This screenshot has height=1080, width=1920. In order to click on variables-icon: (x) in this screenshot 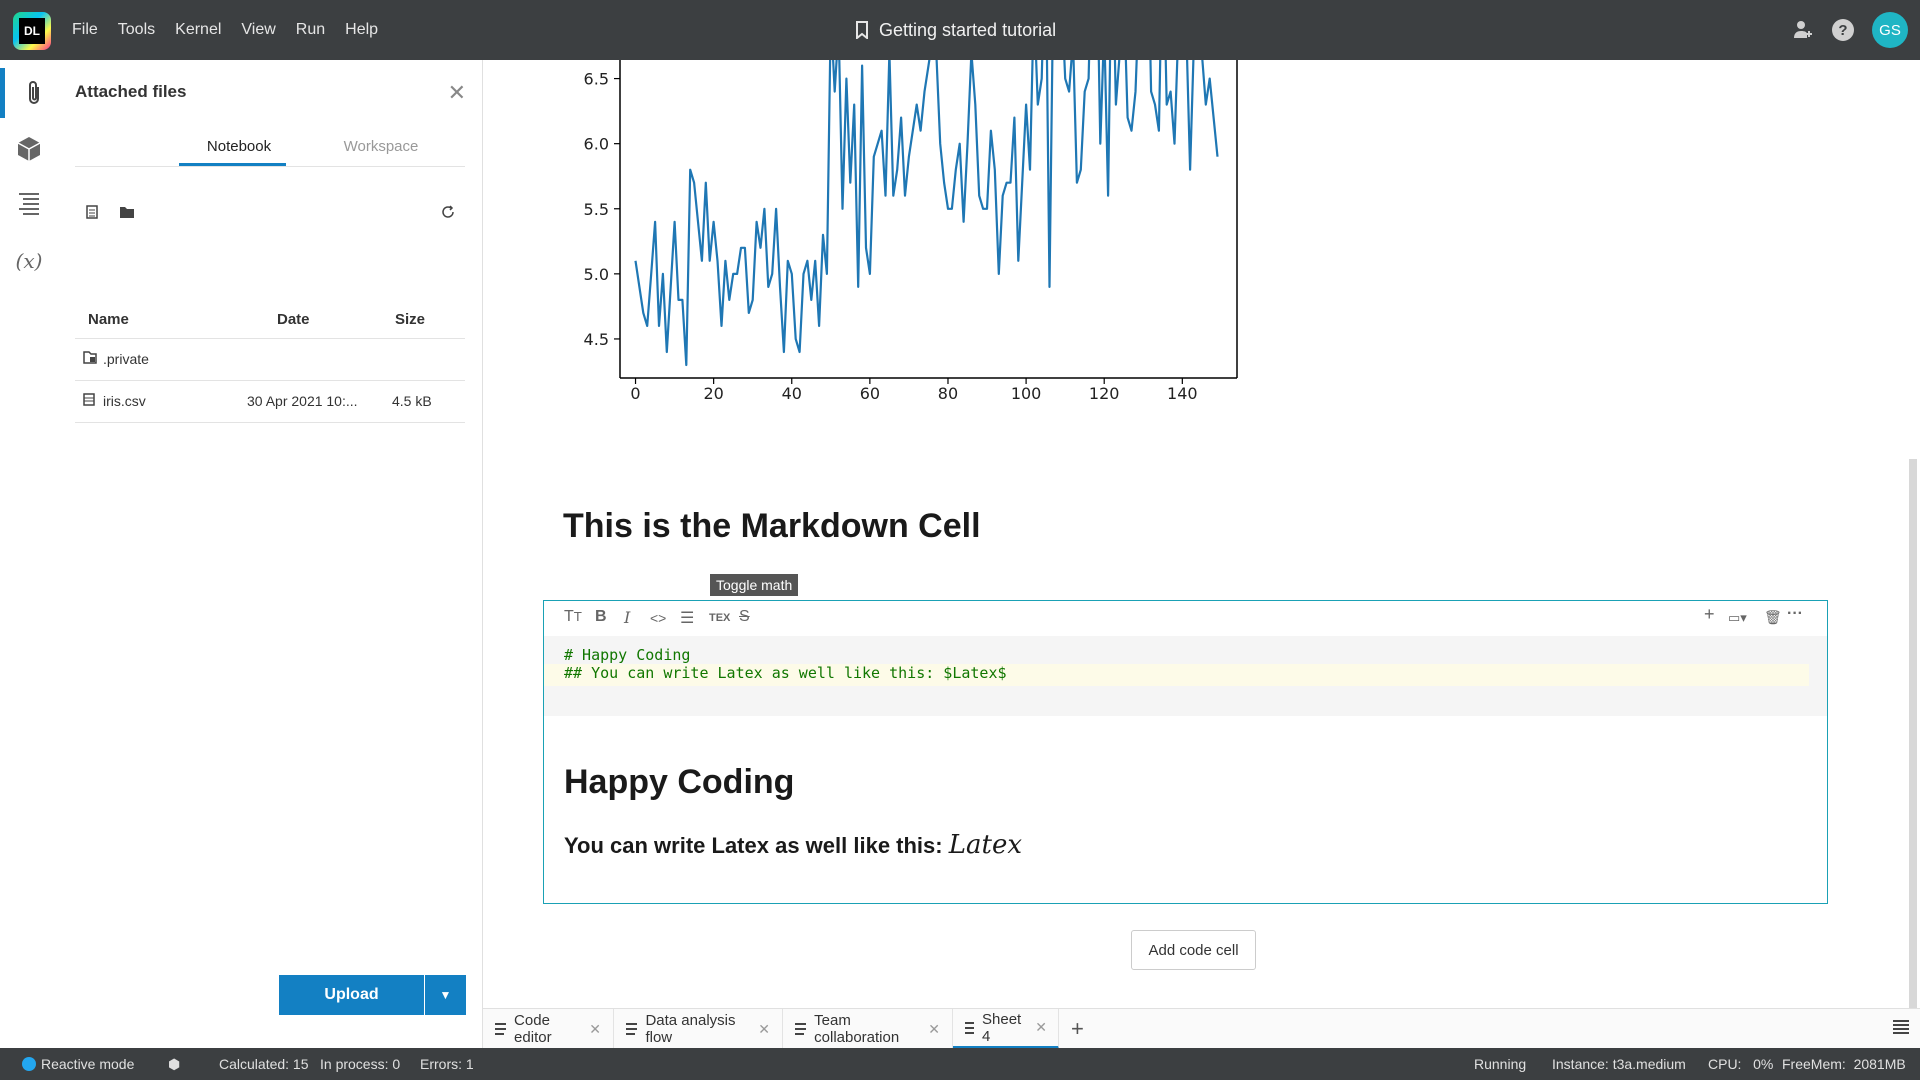, I will do `click(29, 261)`.